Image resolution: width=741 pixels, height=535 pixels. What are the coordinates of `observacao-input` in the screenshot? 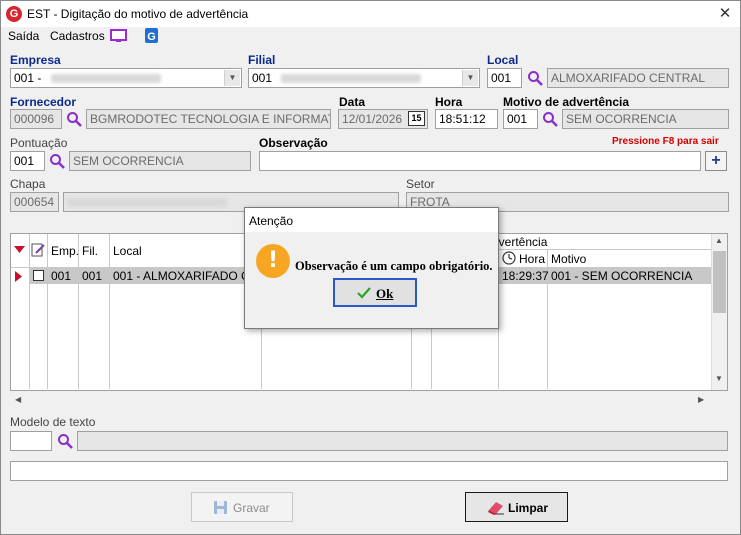 It's located at (480, 161).